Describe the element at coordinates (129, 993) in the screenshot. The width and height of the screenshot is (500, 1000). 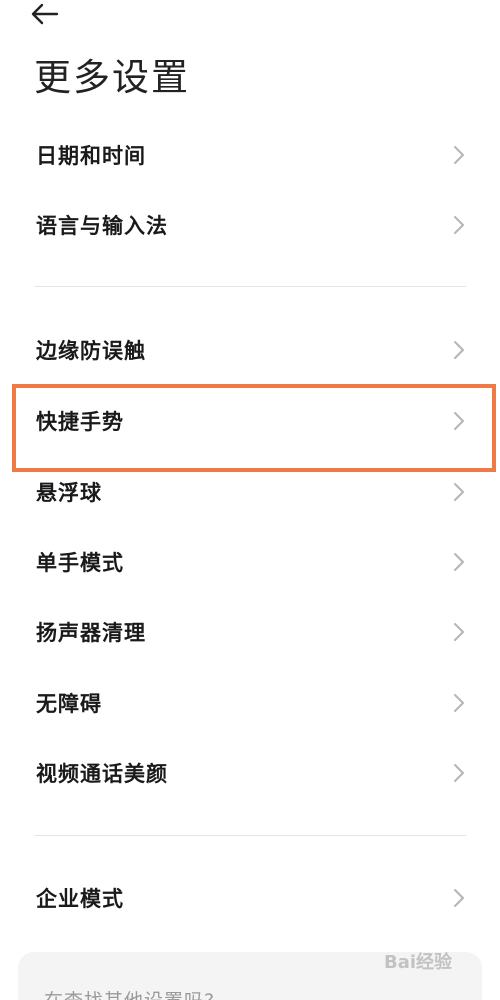
I see `suggestion-text: 在查找其他设置吗?` at that location.